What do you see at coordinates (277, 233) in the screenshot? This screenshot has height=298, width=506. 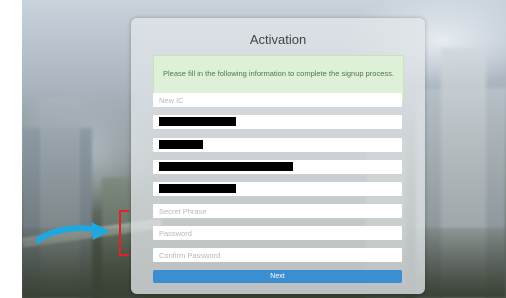 I see `password-field` at bounding box center [277, 233].